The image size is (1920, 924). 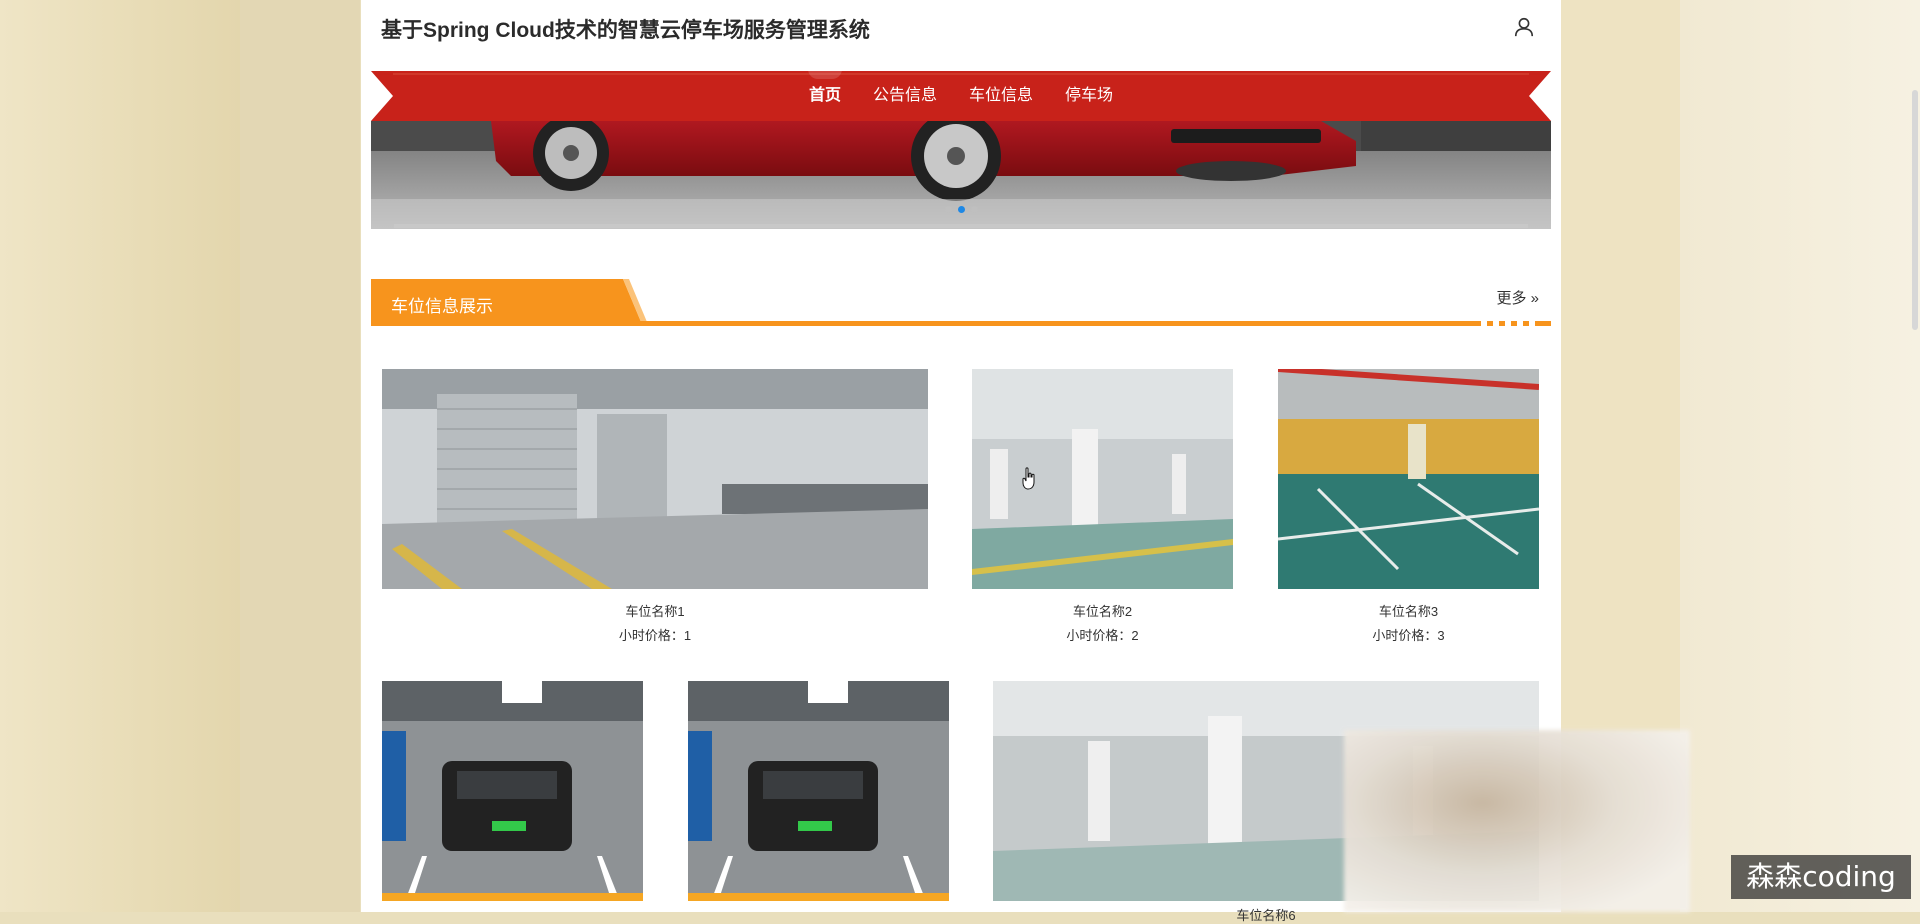 I want to click on parking-card: 车位名称1 小时价格：1, so click(x=655, y=506).